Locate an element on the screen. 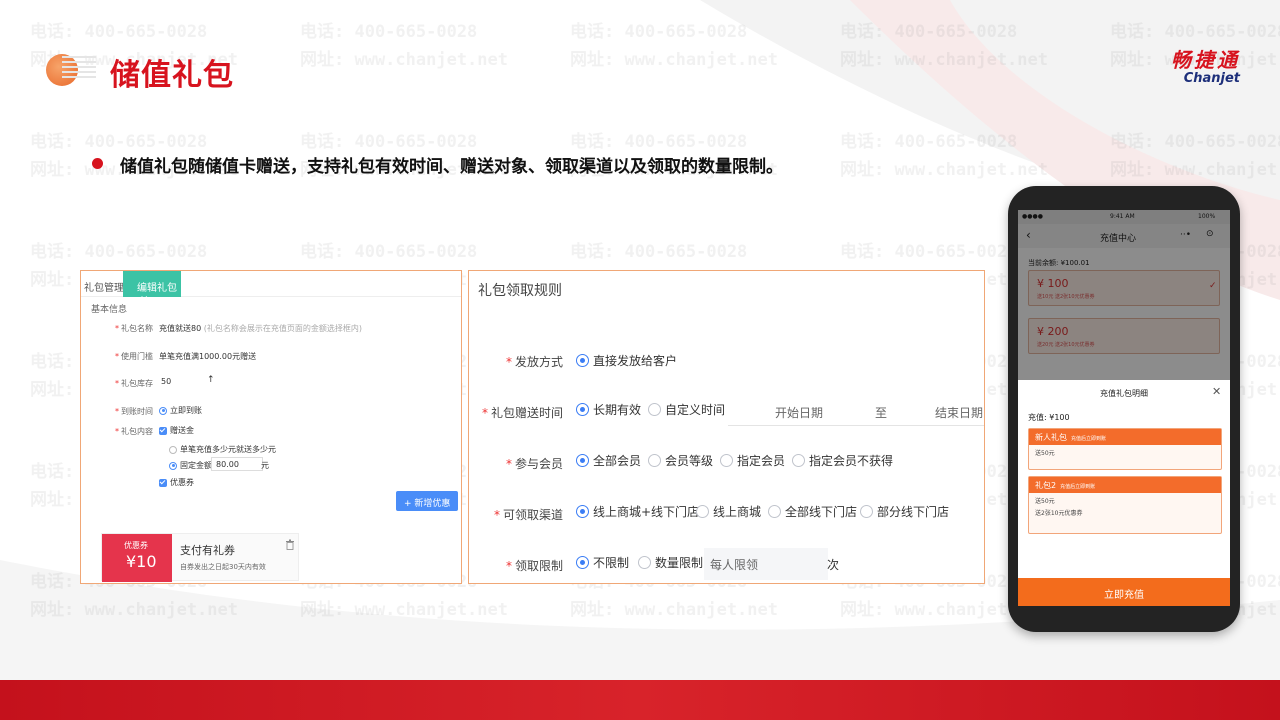 This screenshot has height=720, width=1280. fixed-amount-unit: 元 is located at coordinates (265, 465).